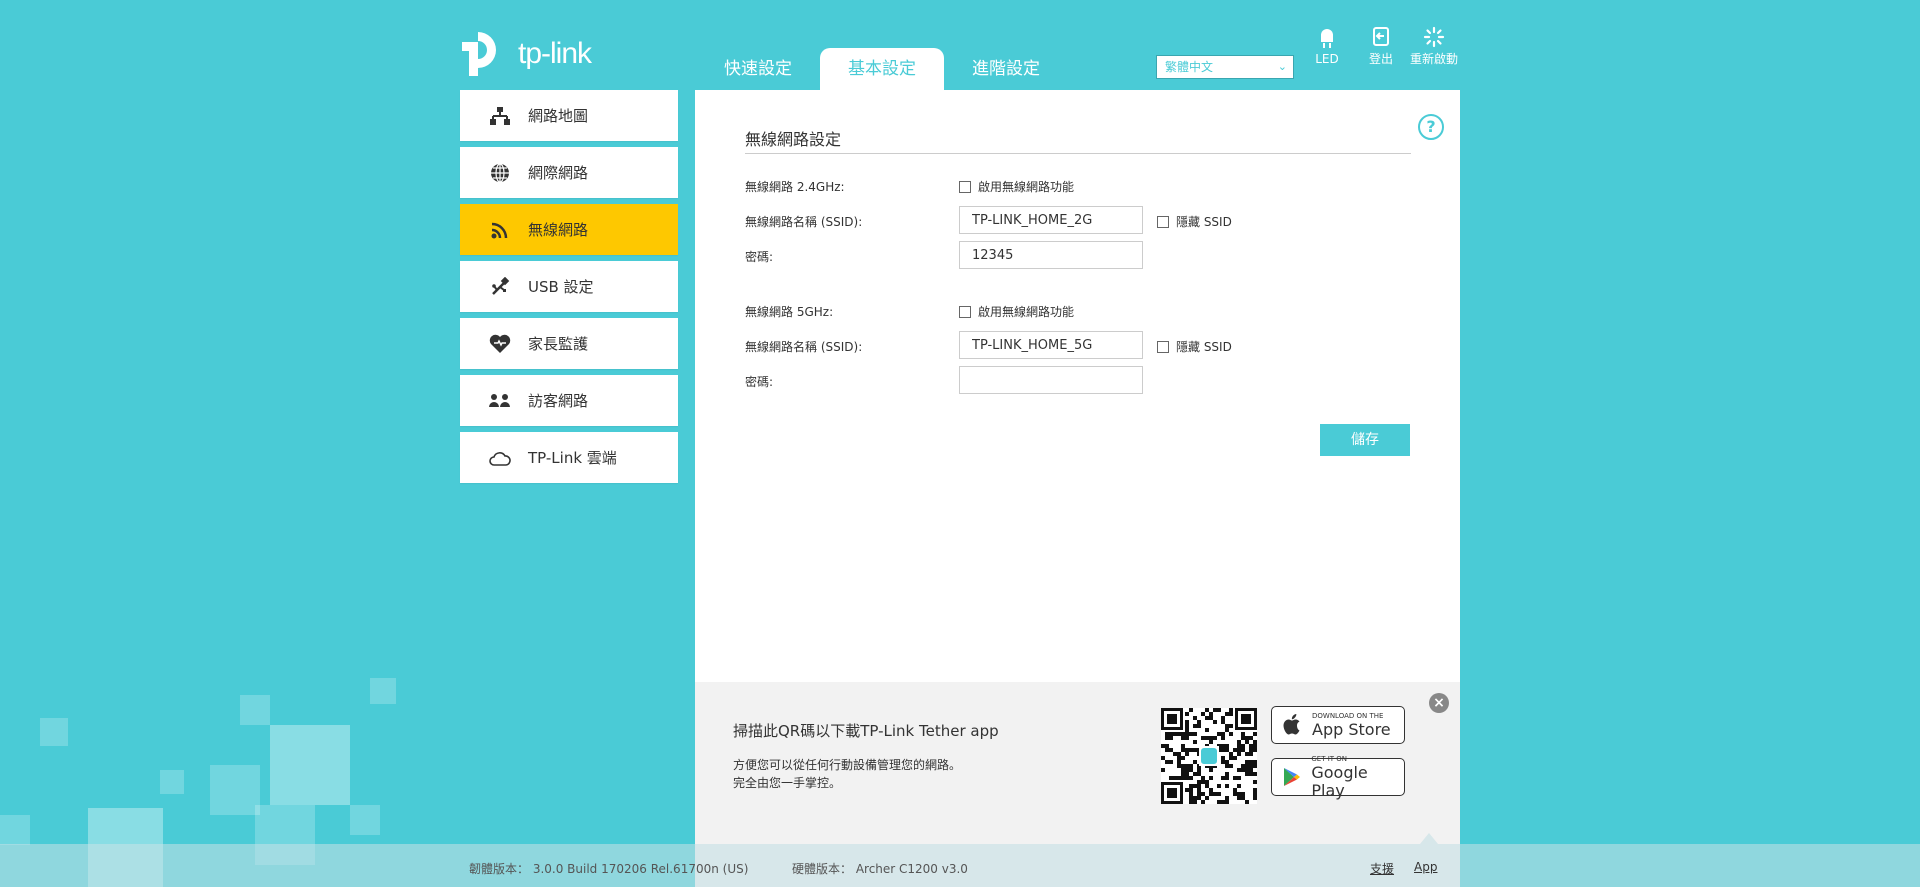 This screenshot has width=1920, height=887. I want to click on led-button: LED, so click(1327, 46).